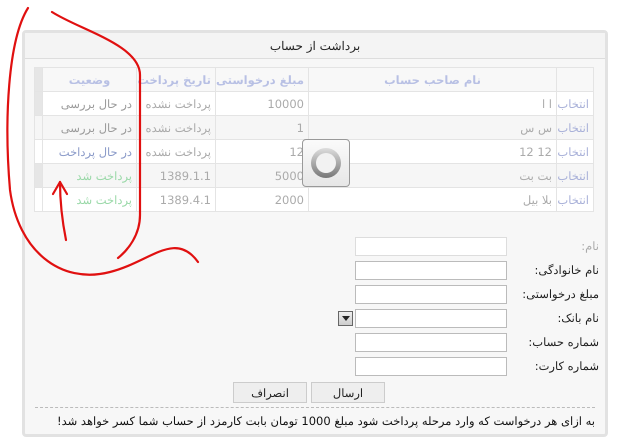 Image resolution: width=617 pixels, height=445 pixels. I want to click on field-label: نام:, so click(589, 246).